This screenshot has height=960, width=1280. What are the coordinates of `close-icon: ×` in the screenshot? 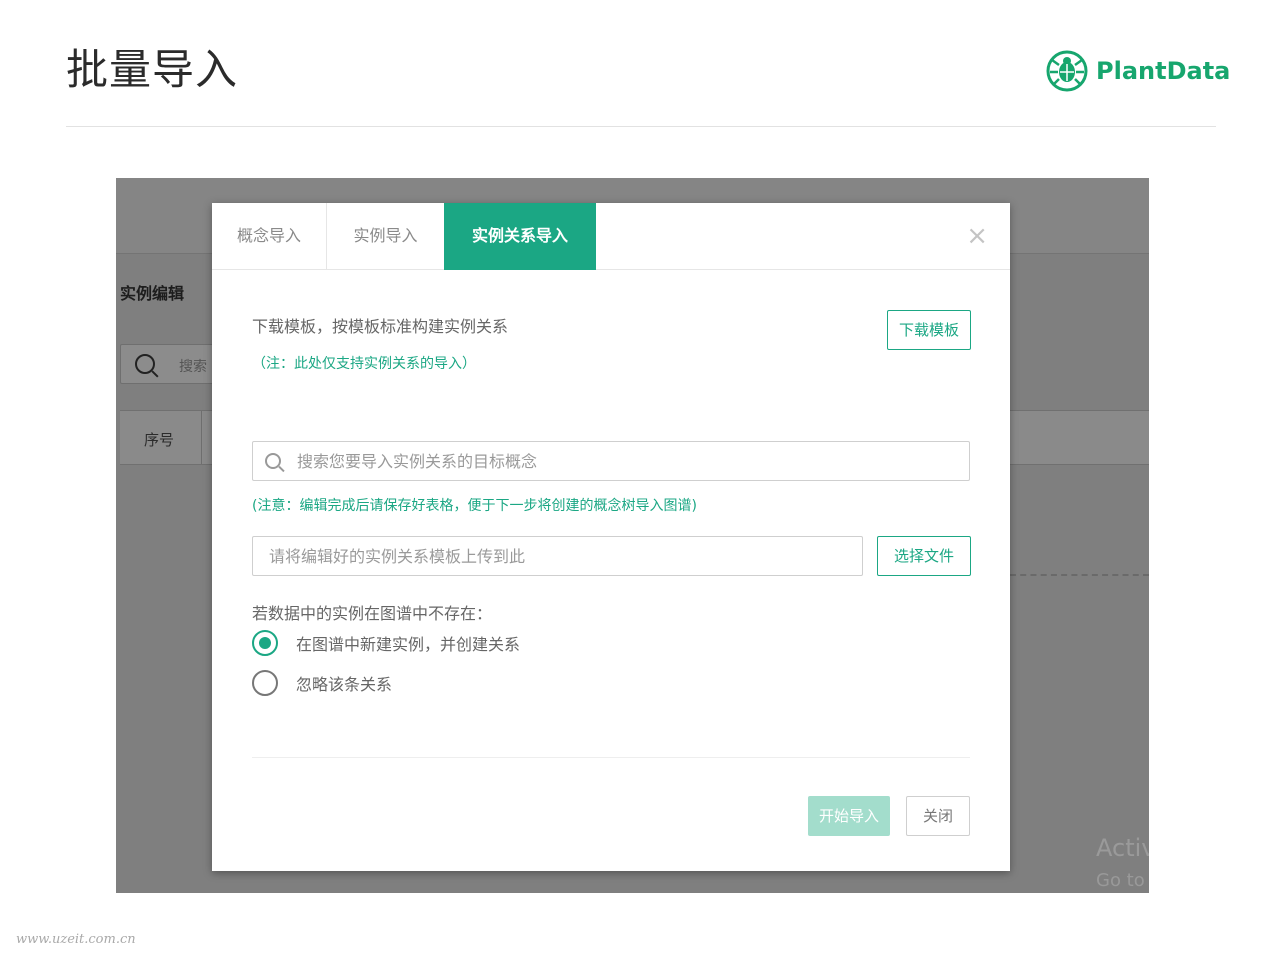 It's located at (977, 236).